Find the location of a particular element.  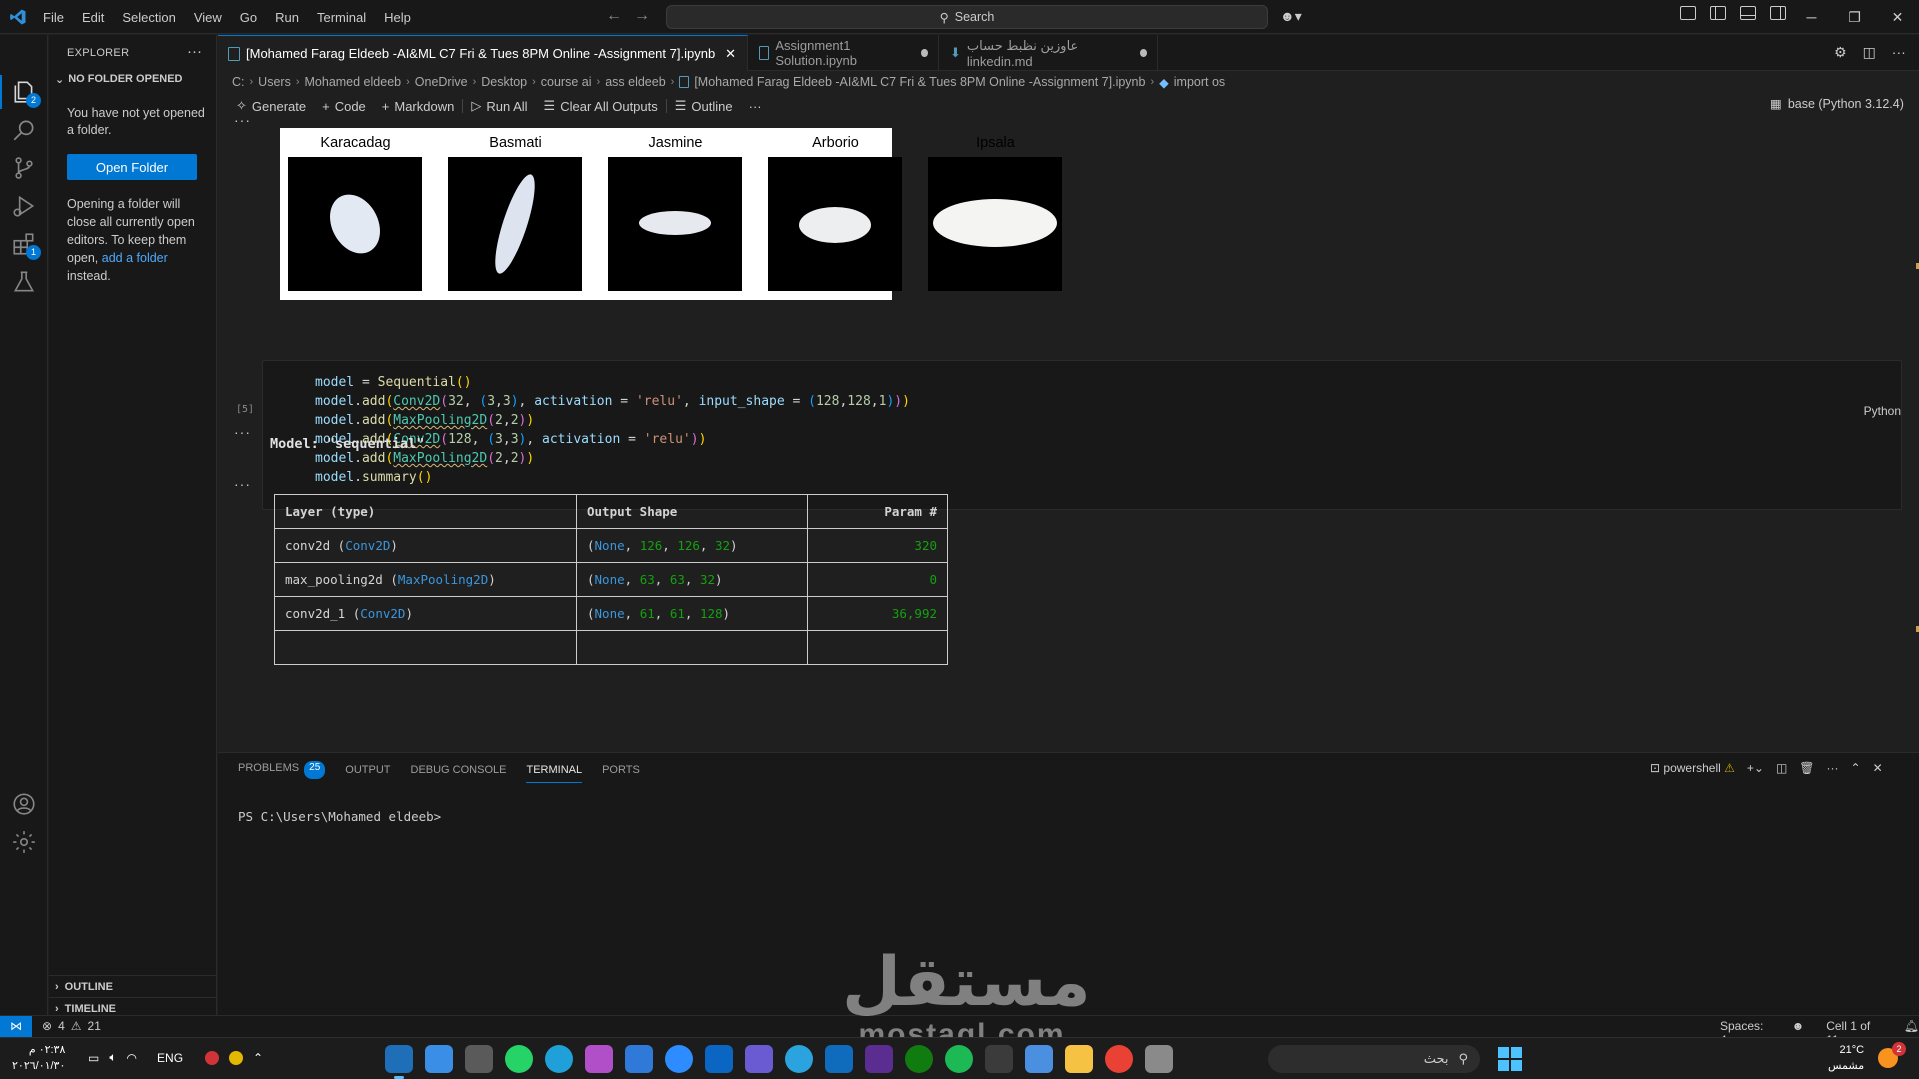

customize-layout-icon is located at coordinates (1688, 13).